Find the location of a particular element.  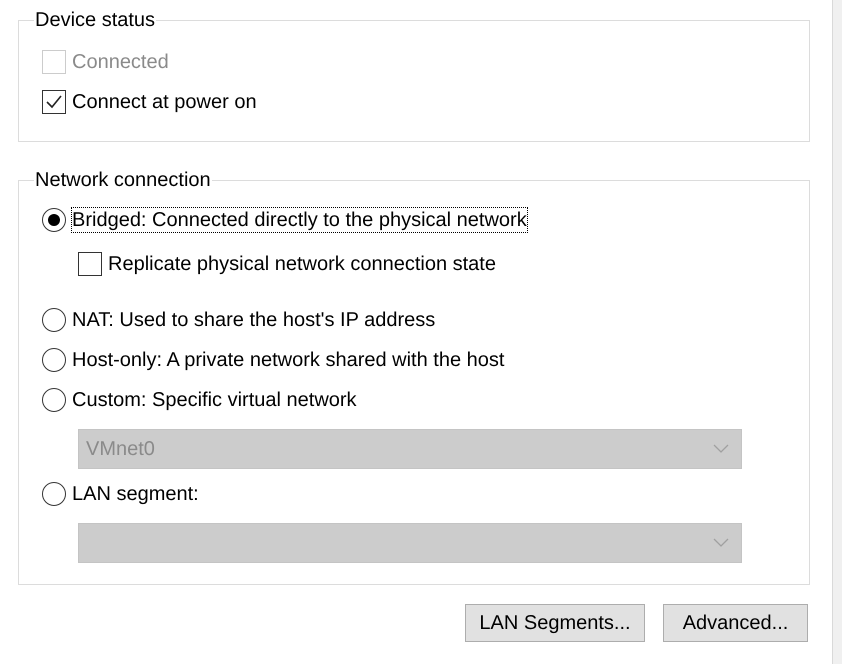

radio-label: Host-only: A private network shared with the host is located at coordinates (288, 360).